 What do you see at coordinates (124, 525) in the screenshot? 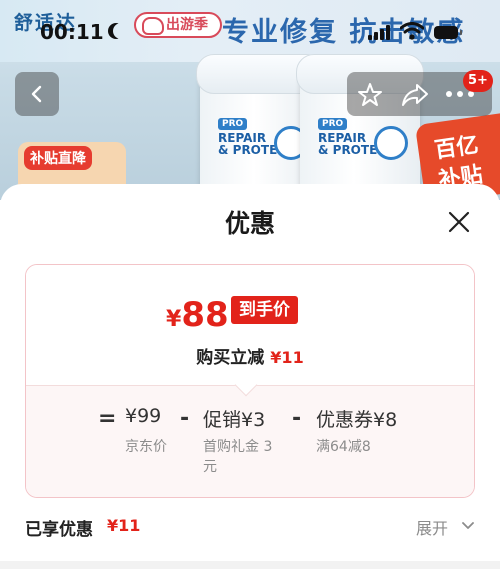
I see `enjoyed-discount-amount: ¥11` at bounding box center [124, 525].